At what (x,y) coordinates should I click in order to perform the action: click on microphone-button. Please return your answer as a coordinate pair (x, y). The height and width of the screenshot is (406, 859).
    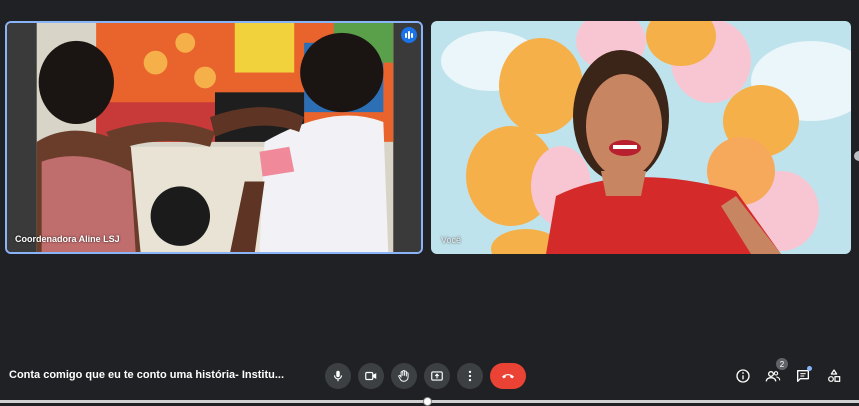
    Looking at the image, I should click on (338, 376).